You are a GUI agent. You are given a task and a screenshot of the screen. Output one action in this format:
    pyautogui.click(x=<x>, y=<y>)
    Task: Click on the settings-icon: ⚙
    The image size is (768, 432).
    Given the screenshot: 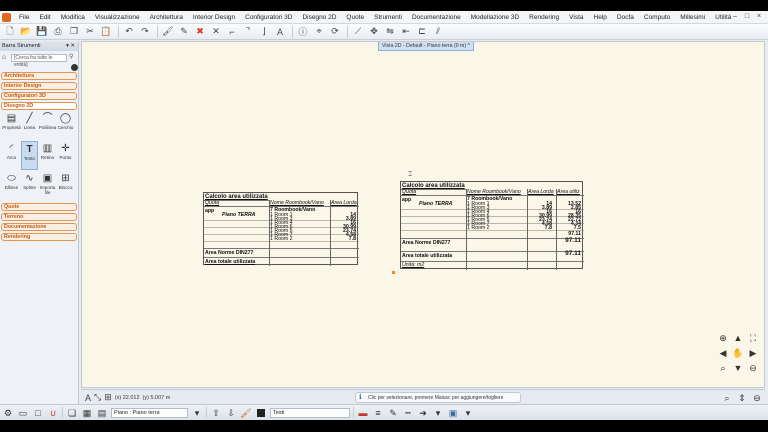 What is the action you would take?
    pyautogui.click(x=8, y=413)
    